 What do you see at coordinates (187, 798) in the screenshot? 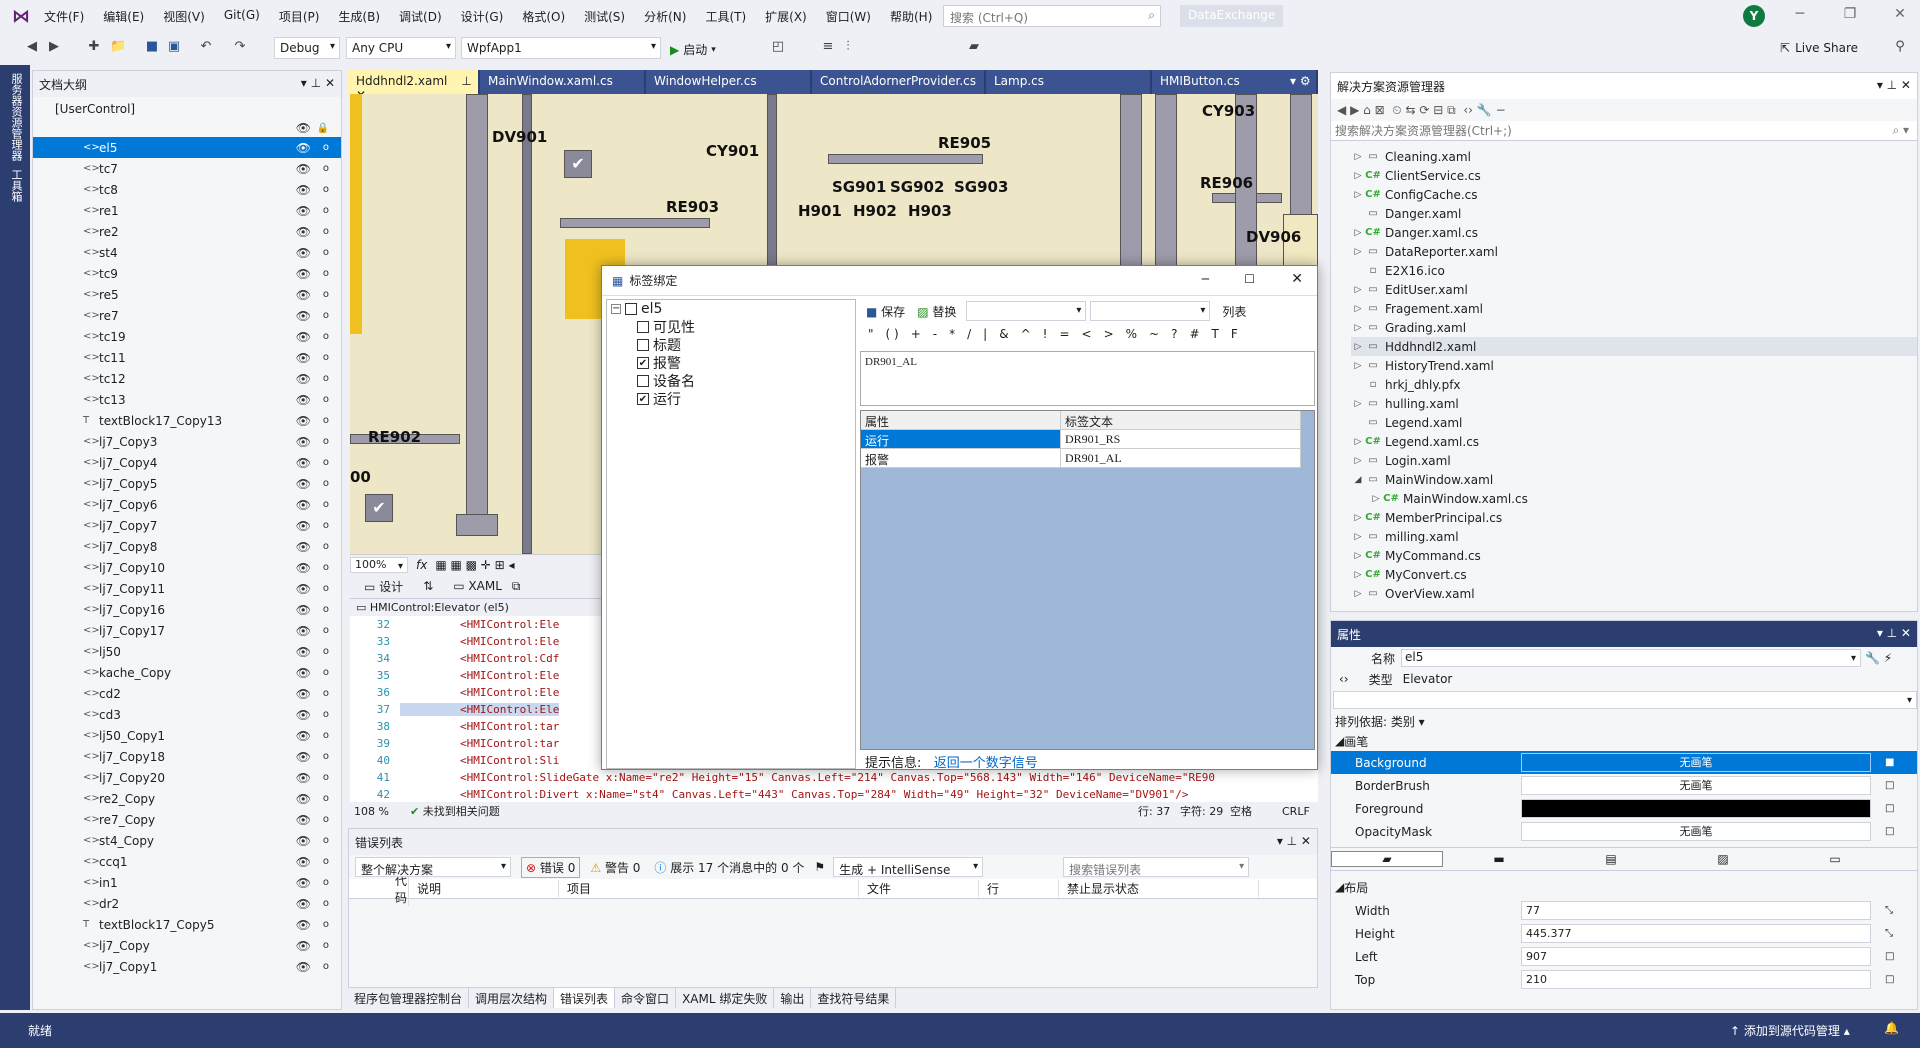
I see `outline-item: <> re2_Copy 👁 o` at bounding box center [187, 798].